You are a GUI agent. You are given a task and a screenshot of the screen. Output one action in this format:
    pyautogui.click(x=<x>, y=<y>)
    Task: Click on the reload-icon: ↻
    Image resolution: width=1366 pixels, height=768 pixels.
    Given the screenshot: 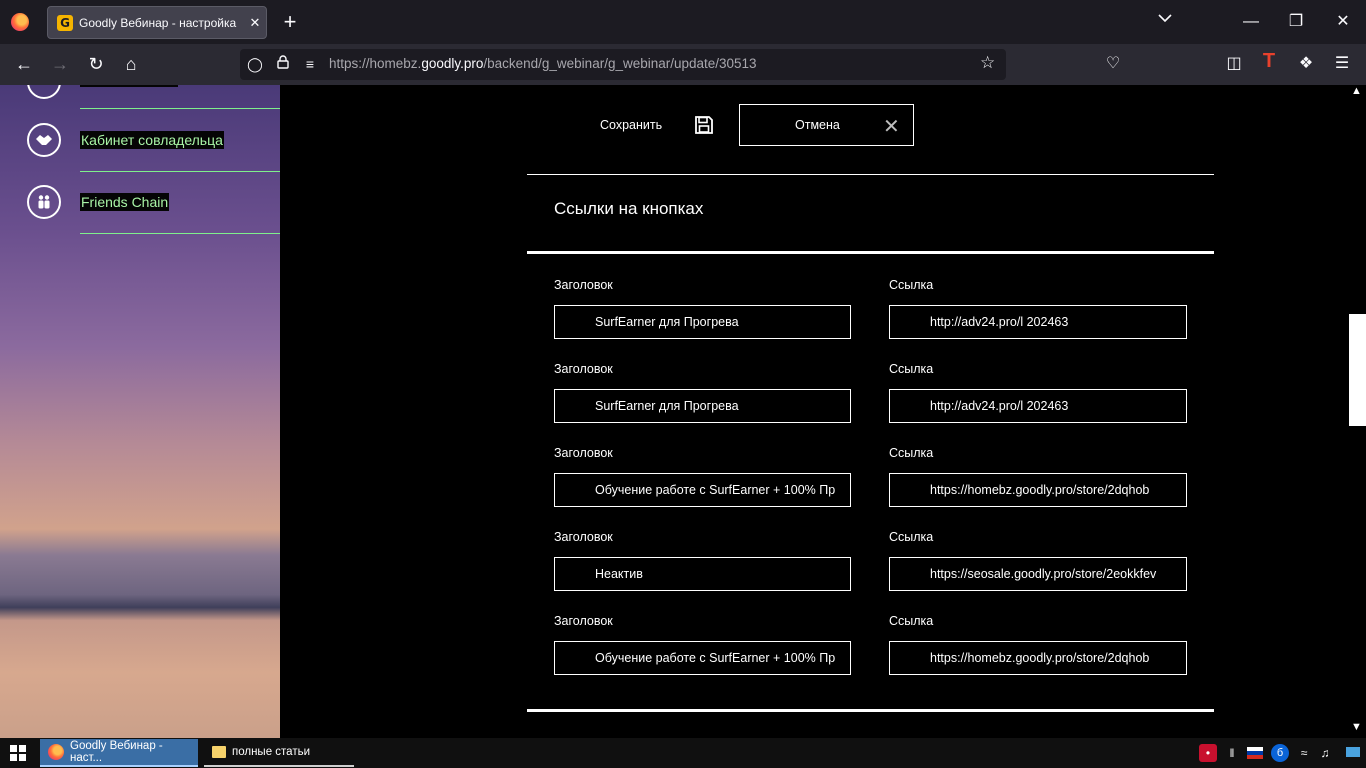 What is the action you would take?
    pyautogui.click(x=96, y=64)
    